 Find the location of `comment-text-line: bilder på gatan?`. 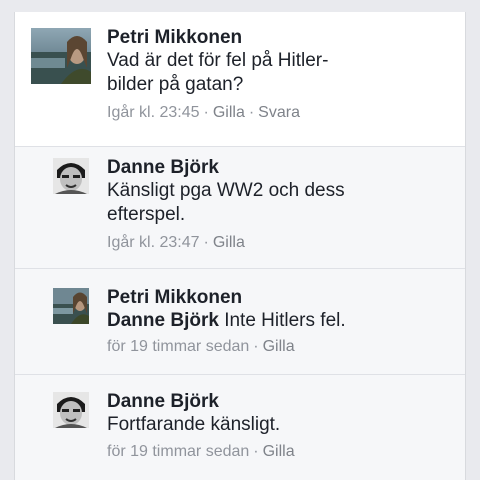

comment-text-line: bilder på gatan? is located at coordinates (175, 84).